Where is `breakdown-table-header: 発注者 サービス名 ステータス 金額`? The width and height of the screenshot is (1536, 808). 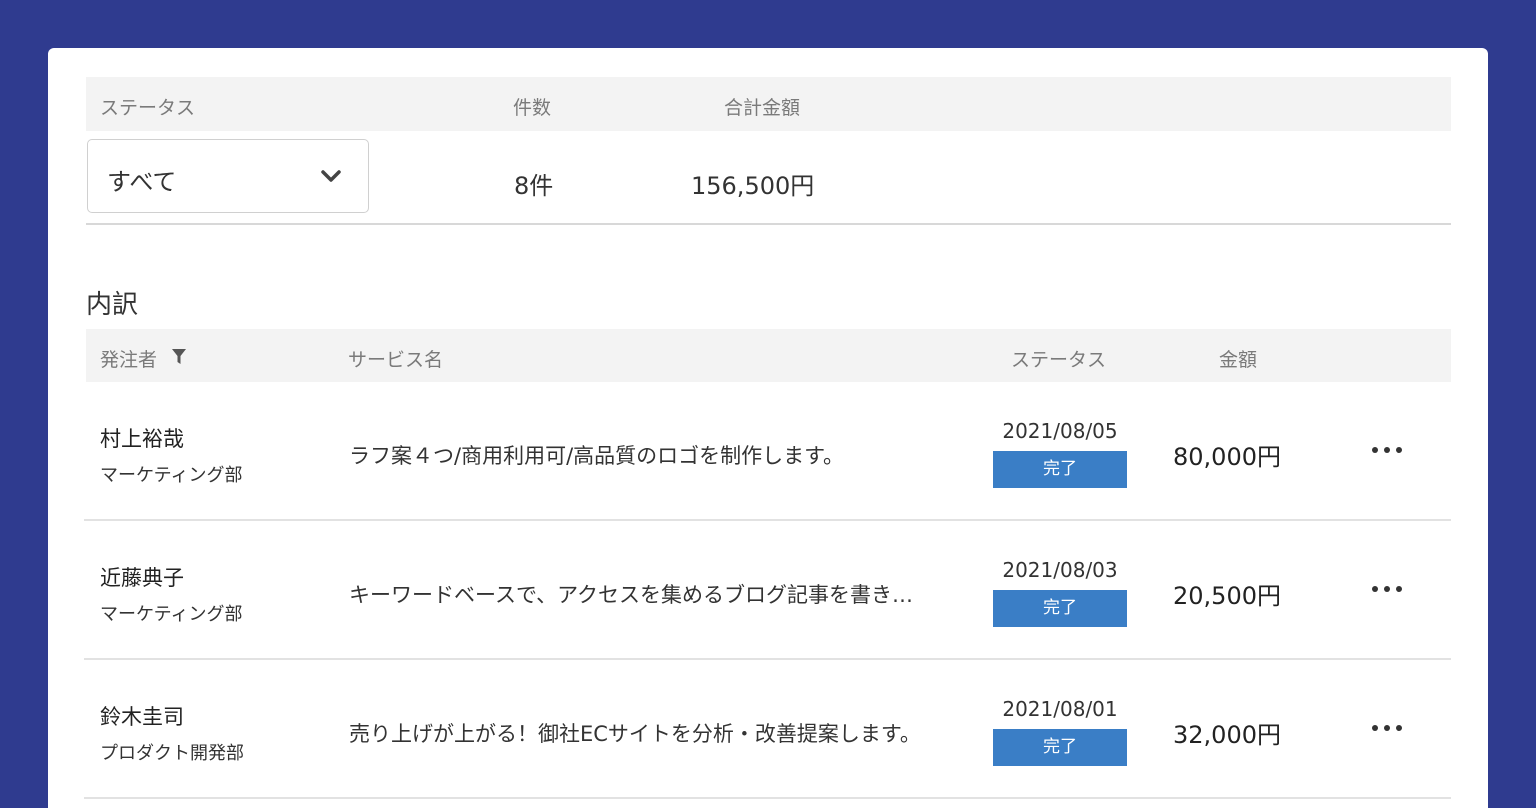 breakdown-table-header: 発注者 サービス名 ステータス 金額 is located at coordinates (768, 355).